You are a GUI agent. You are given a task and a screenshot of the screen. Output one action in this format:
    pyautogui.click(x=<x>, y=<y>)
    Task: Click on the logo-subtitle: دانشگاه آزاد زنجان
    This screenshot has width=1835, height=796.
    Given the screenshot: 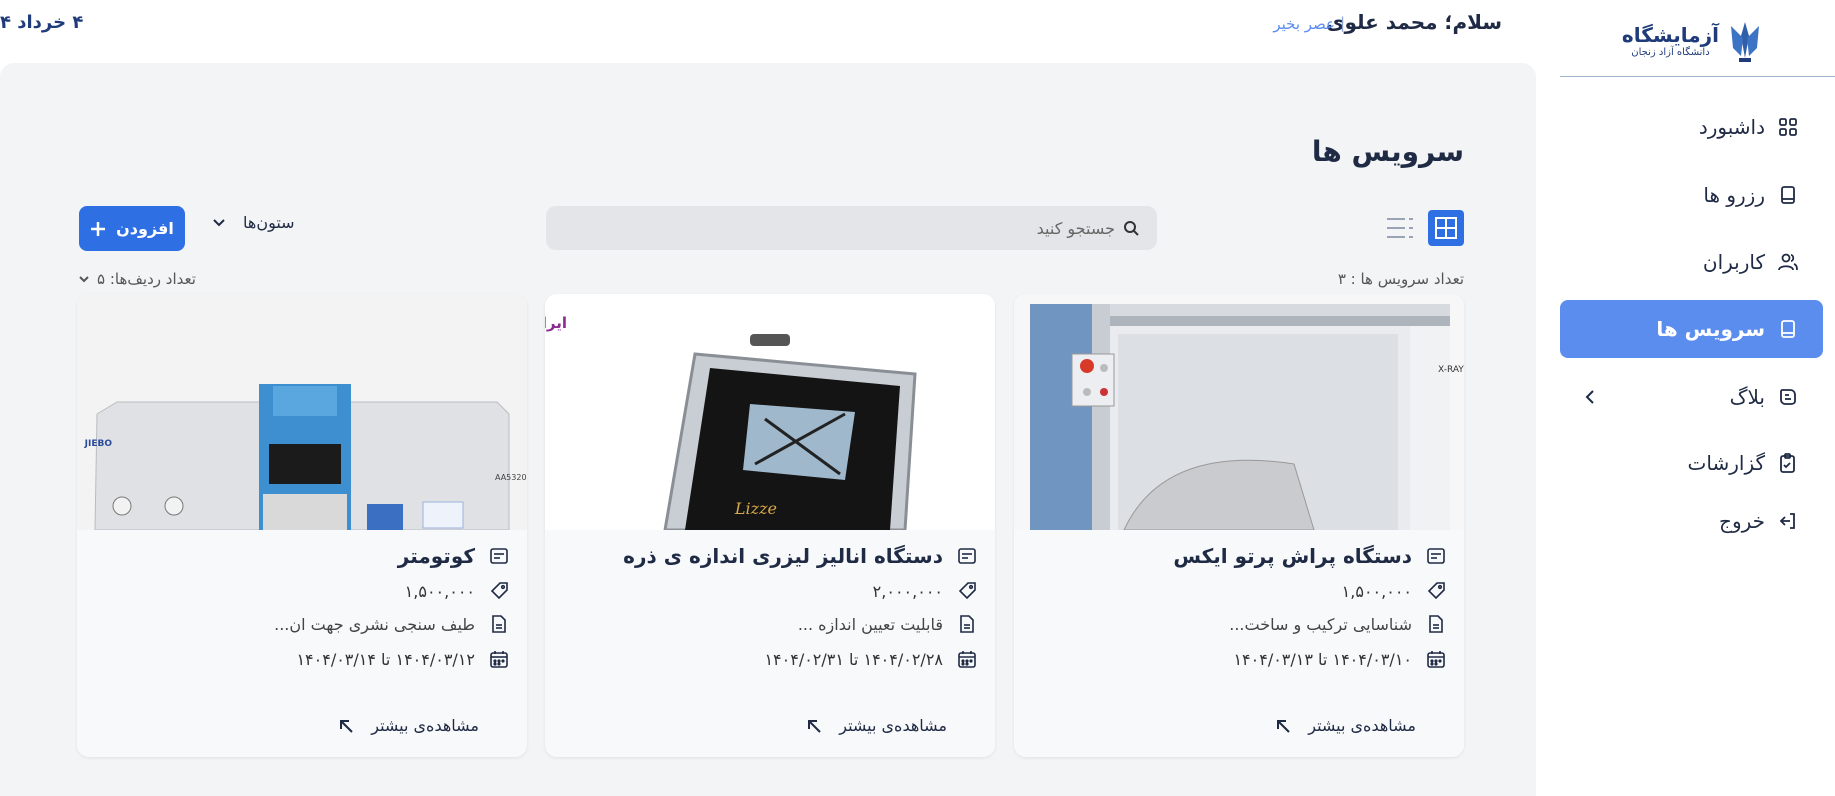 What is the action you would take?
    pyautogui.click(x=1670, y=52)
    